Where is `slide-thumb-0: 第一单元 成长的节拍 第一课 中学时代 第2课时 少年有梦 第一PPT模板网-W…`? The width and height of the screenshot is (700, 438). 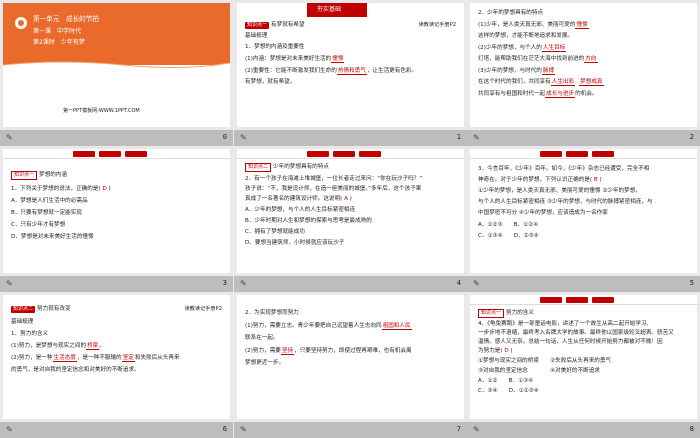 slide-thumb-0: 第一单元 成长的节拍 第一课 中学时代 第2课时 少年有梦 第一PPT模板网-W… is located at coordinates (116, 73).